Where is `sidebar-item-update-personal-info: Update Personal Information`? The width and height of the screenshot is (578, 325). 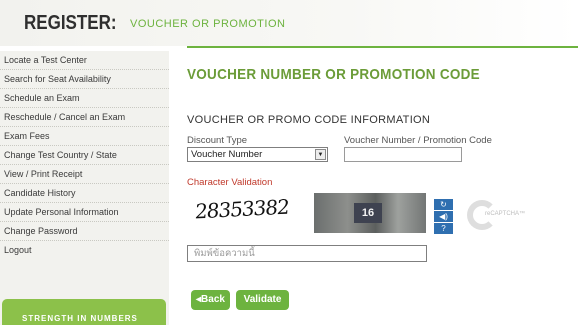 sidebar-item-update-personal-info: Update Personal Information is located at coordinates (84, 212).